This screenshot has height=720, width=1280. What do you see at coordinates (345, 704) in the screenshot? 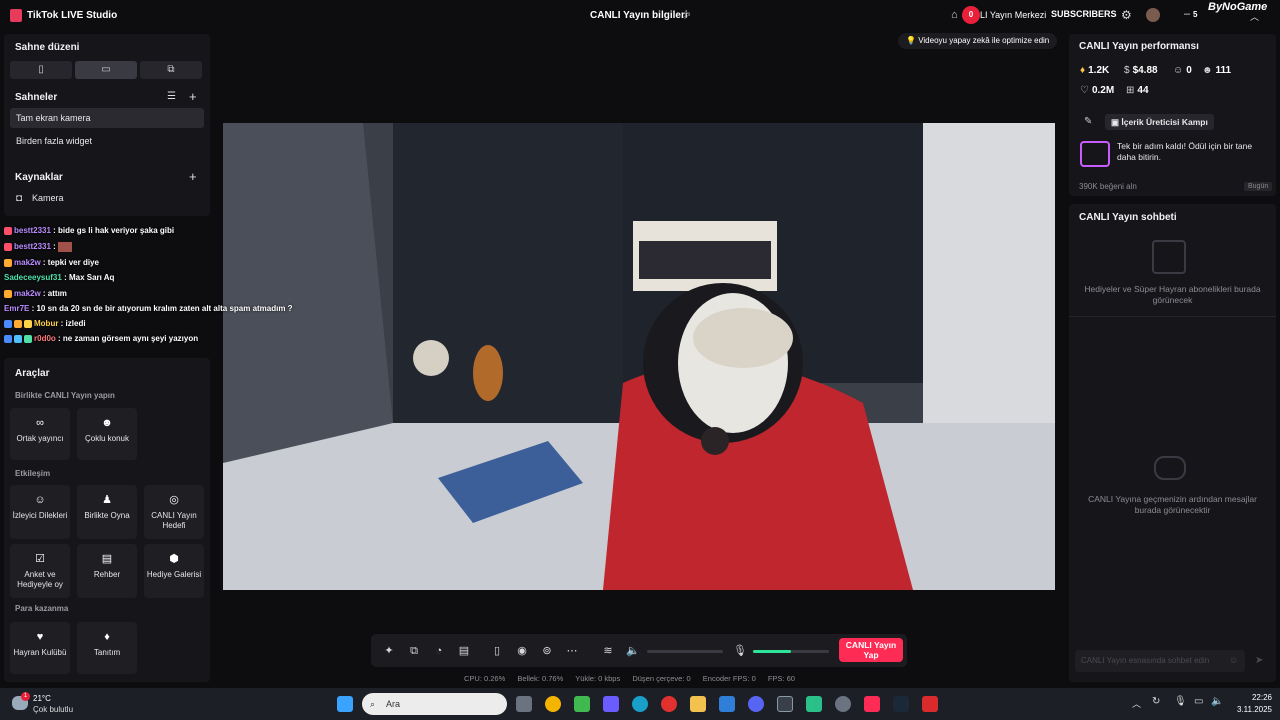
I see `windows-start-icon` at bounding box center [345, 704].